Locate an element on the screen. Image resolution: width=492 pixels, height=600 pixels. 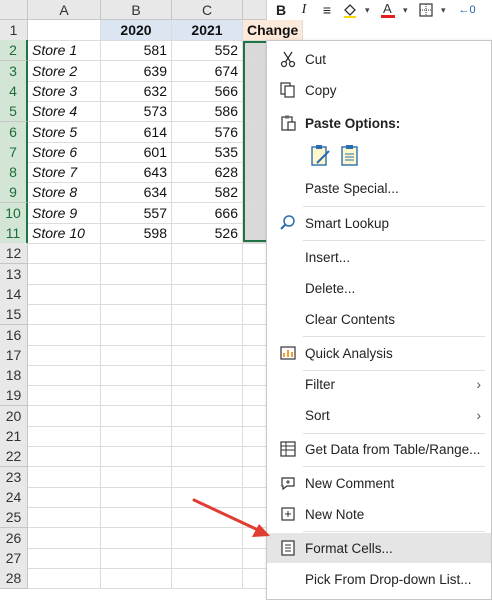
menu-item-quick-analysis: Quick Analysis is located at coordinates (379, 353).